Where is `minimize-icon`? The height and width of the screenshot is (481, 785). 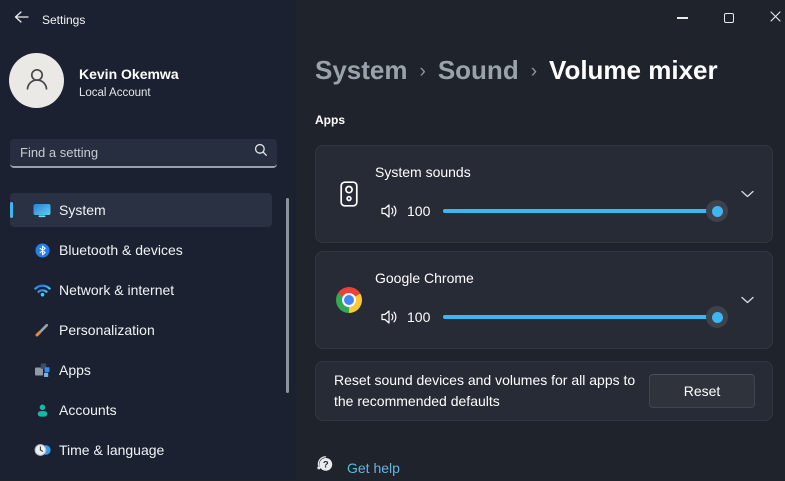
minimize-icon is located at coordinates (682, 18).